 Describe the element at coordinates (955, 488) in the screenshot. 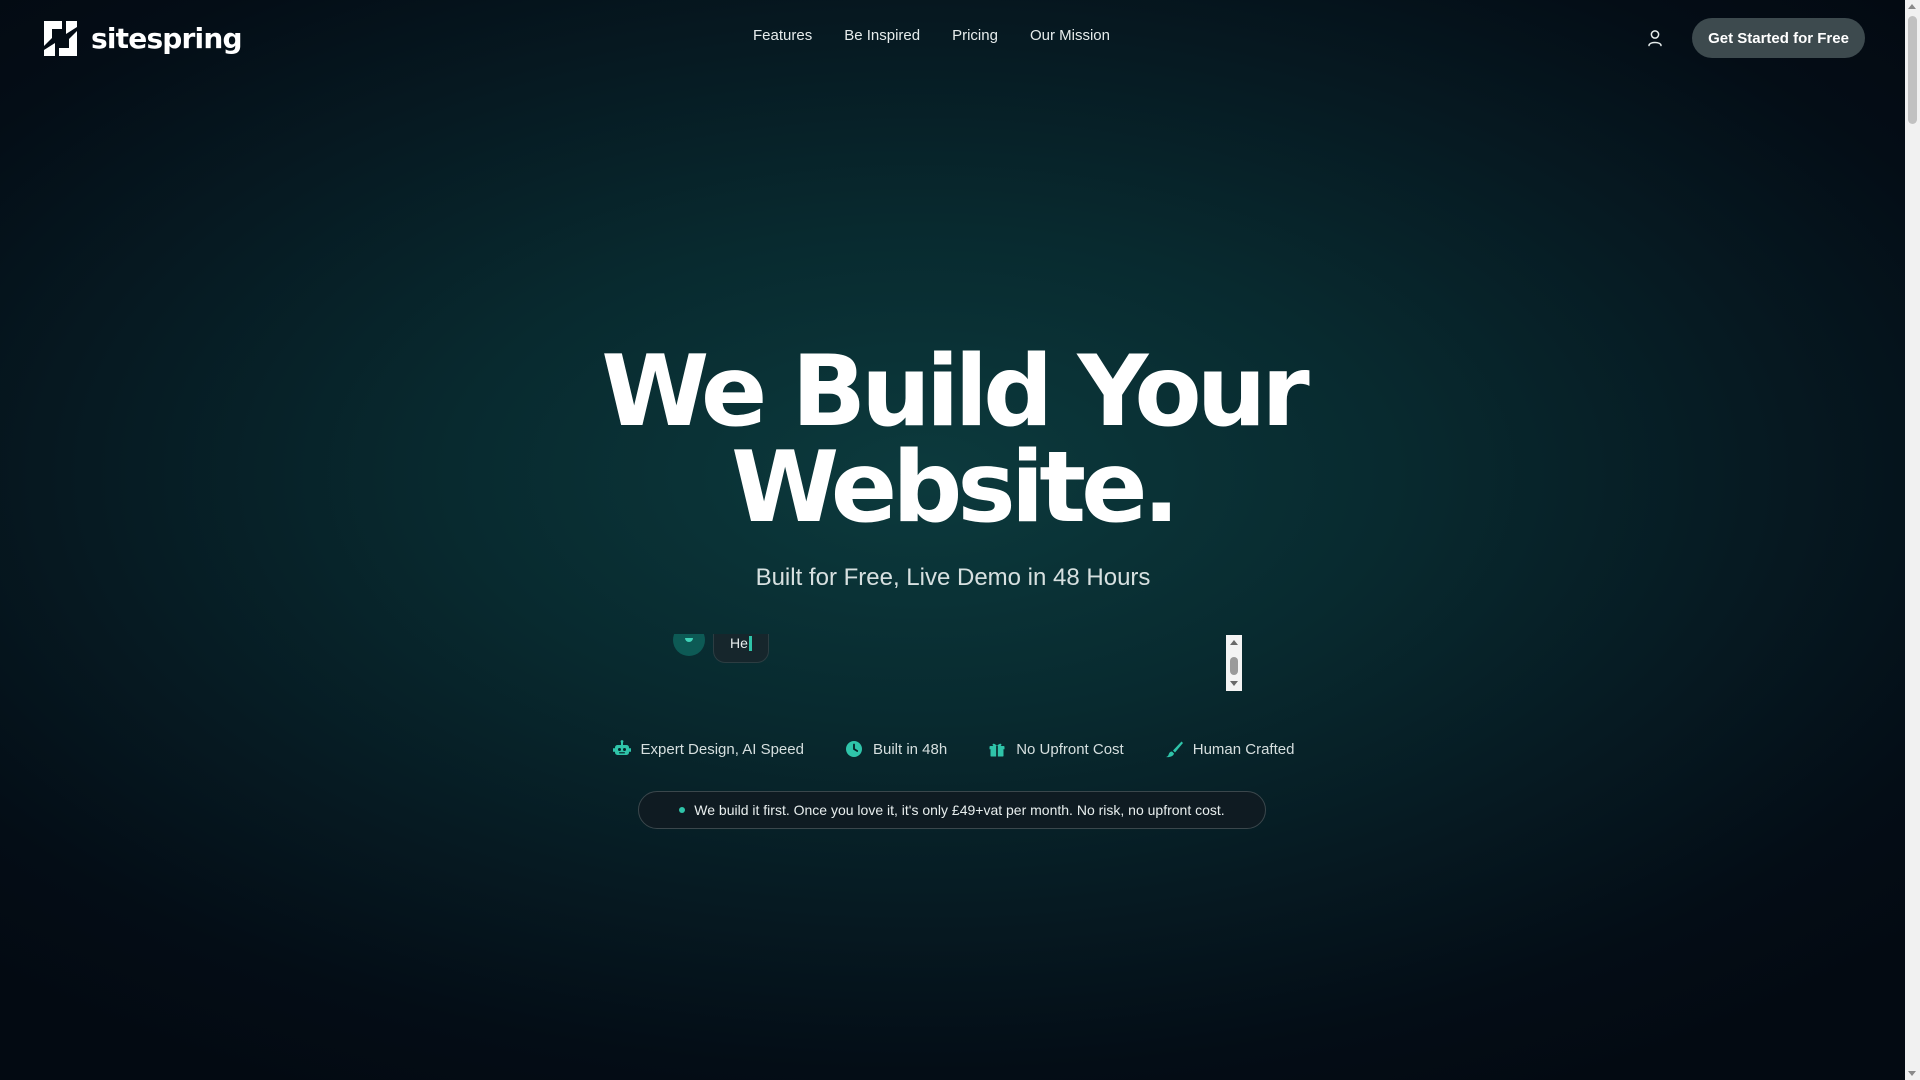

I see `hero-title-line-2: Website.` at that location.